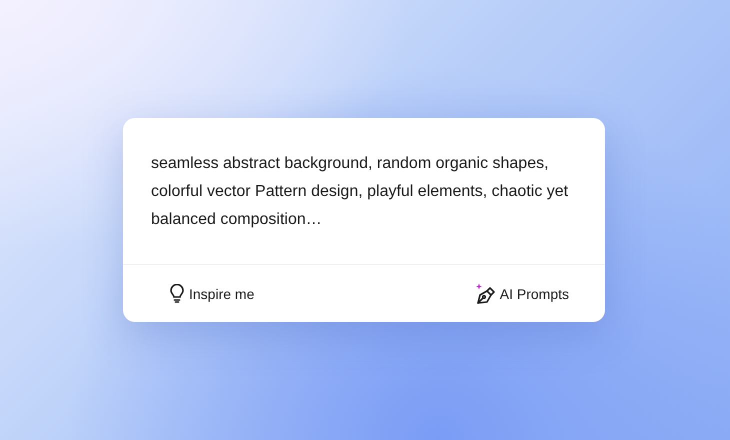 The height and width of the screenshot is (440, 730). I want to click on sparkle-pen-icon, so click(486, 293).